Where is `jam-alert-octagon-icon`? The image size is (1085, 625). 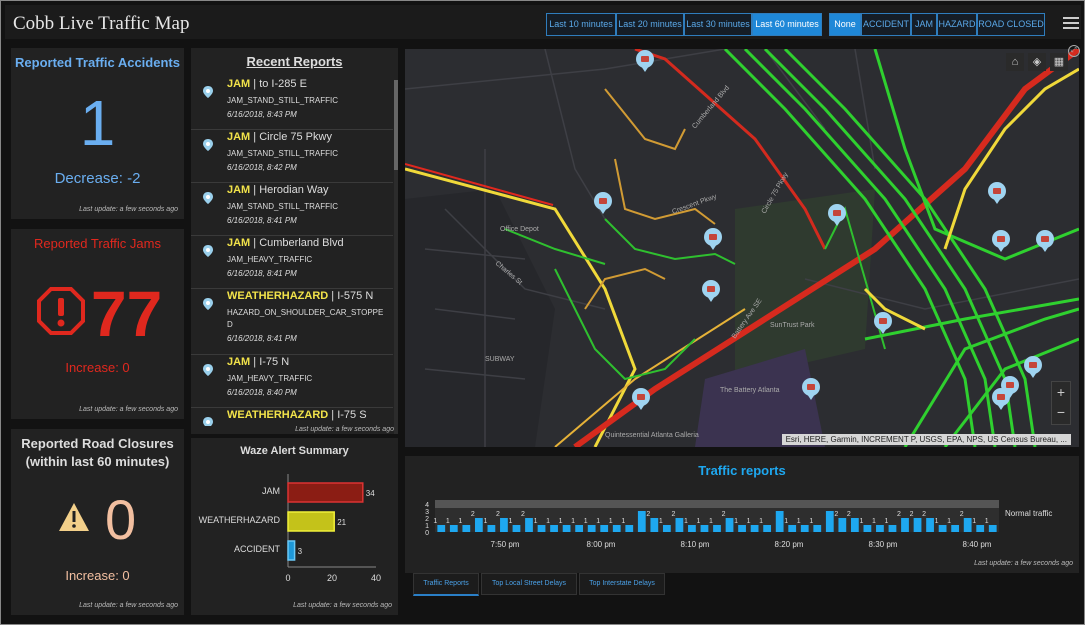 jam-alert-octagon-icon is located at coordinates (61, 311).